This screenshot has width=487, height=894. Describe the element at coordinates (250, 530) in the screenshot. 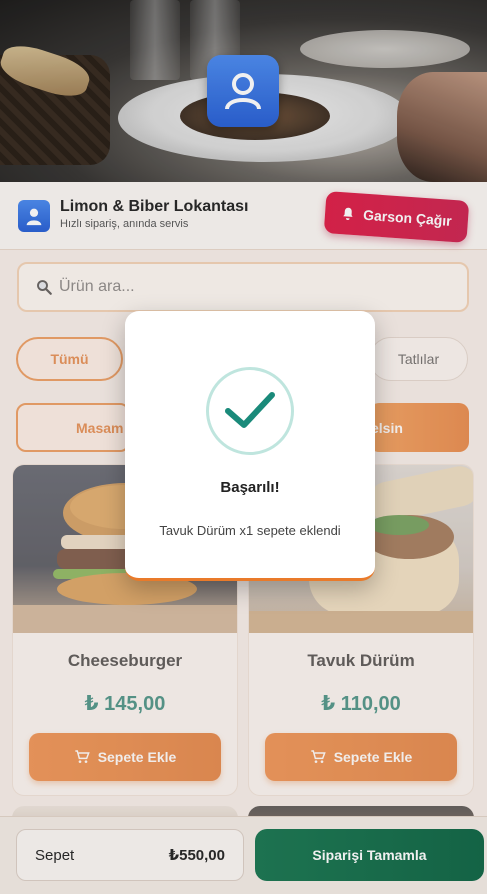

I see `dialog-message: Tavuk Dürüm x1 sepete eklendi` at that location.